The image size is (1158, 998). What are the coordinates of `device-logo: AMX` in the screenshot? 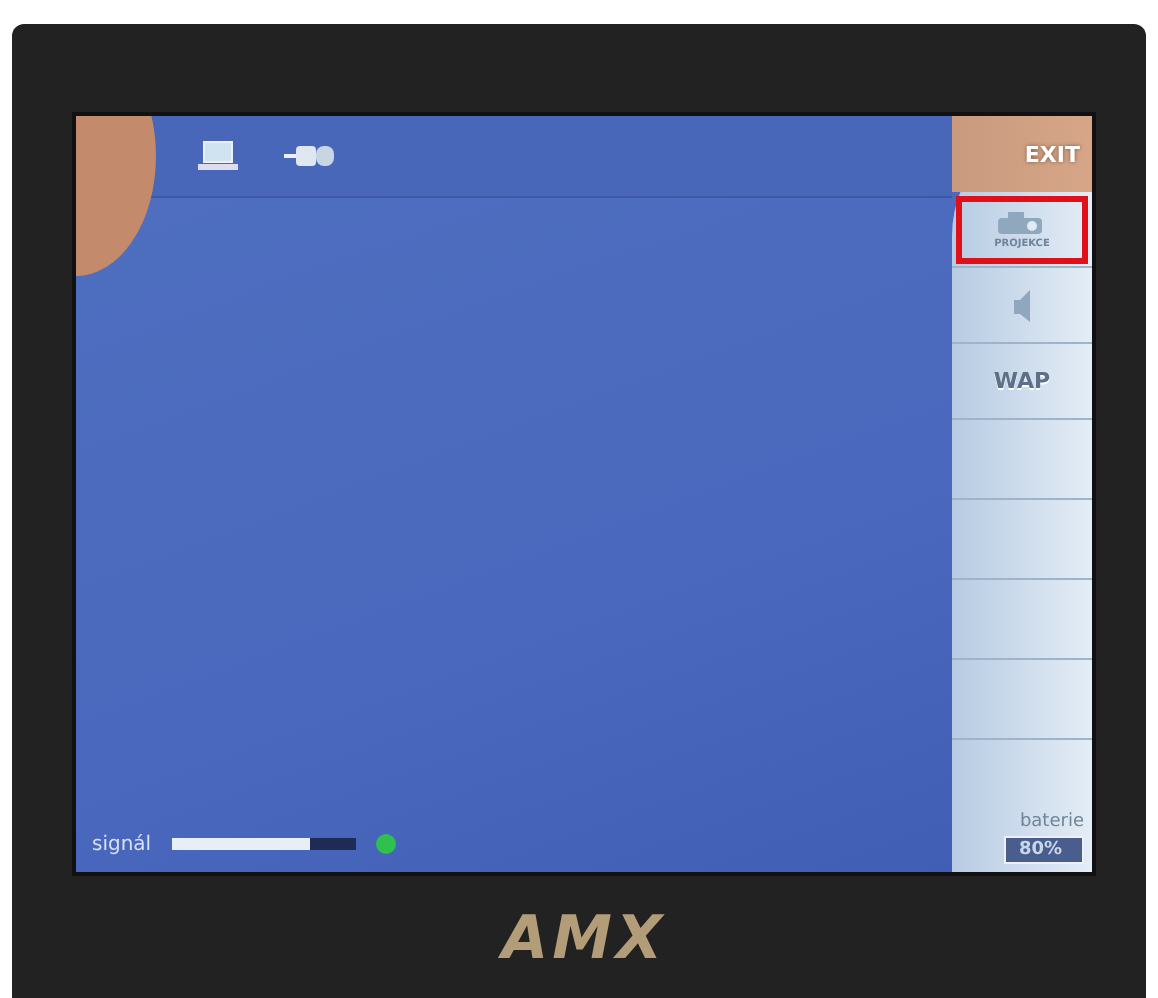 It's located at (584, 939).